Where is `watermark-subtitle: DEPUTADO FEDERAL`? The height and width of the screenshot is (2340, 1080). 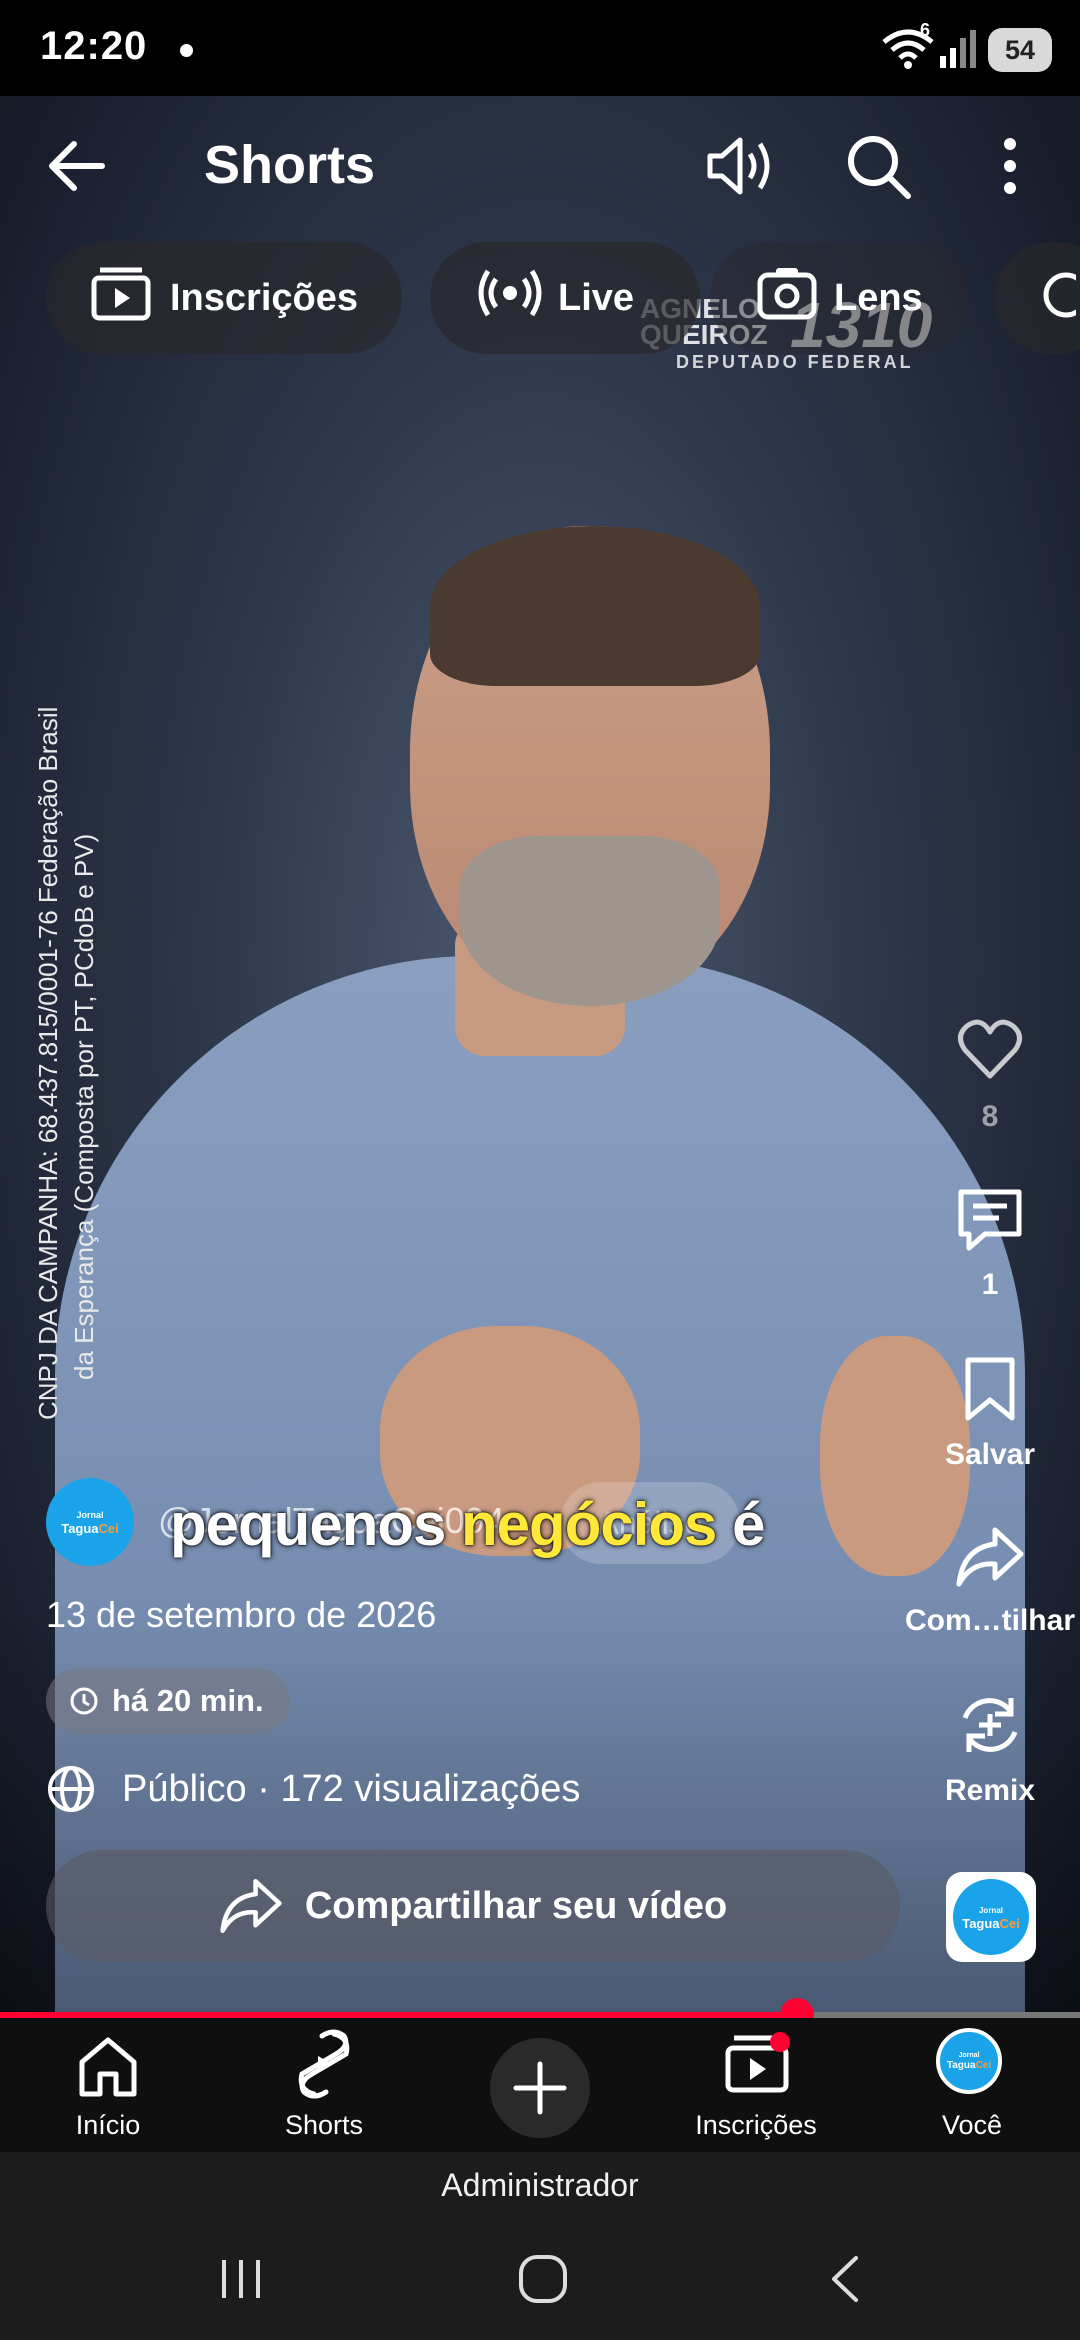
watermark-subtitle: DEPUTADO FEDERAL is located at coordinates (795, 362).